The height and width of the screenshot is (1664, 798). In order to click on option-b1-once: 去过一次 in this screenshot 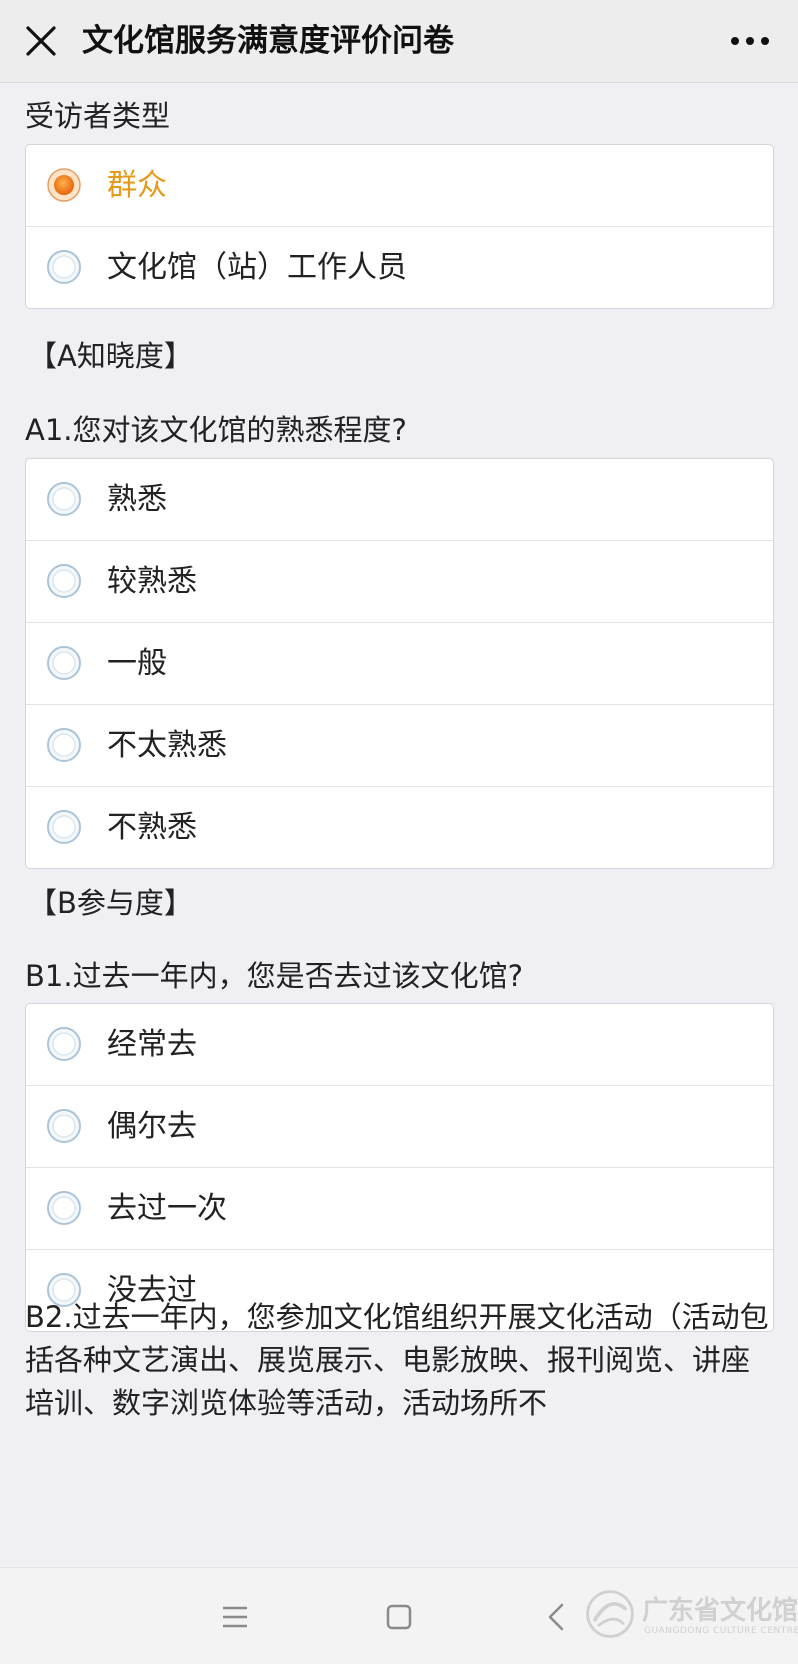, I will do `click(399, 1209)`.